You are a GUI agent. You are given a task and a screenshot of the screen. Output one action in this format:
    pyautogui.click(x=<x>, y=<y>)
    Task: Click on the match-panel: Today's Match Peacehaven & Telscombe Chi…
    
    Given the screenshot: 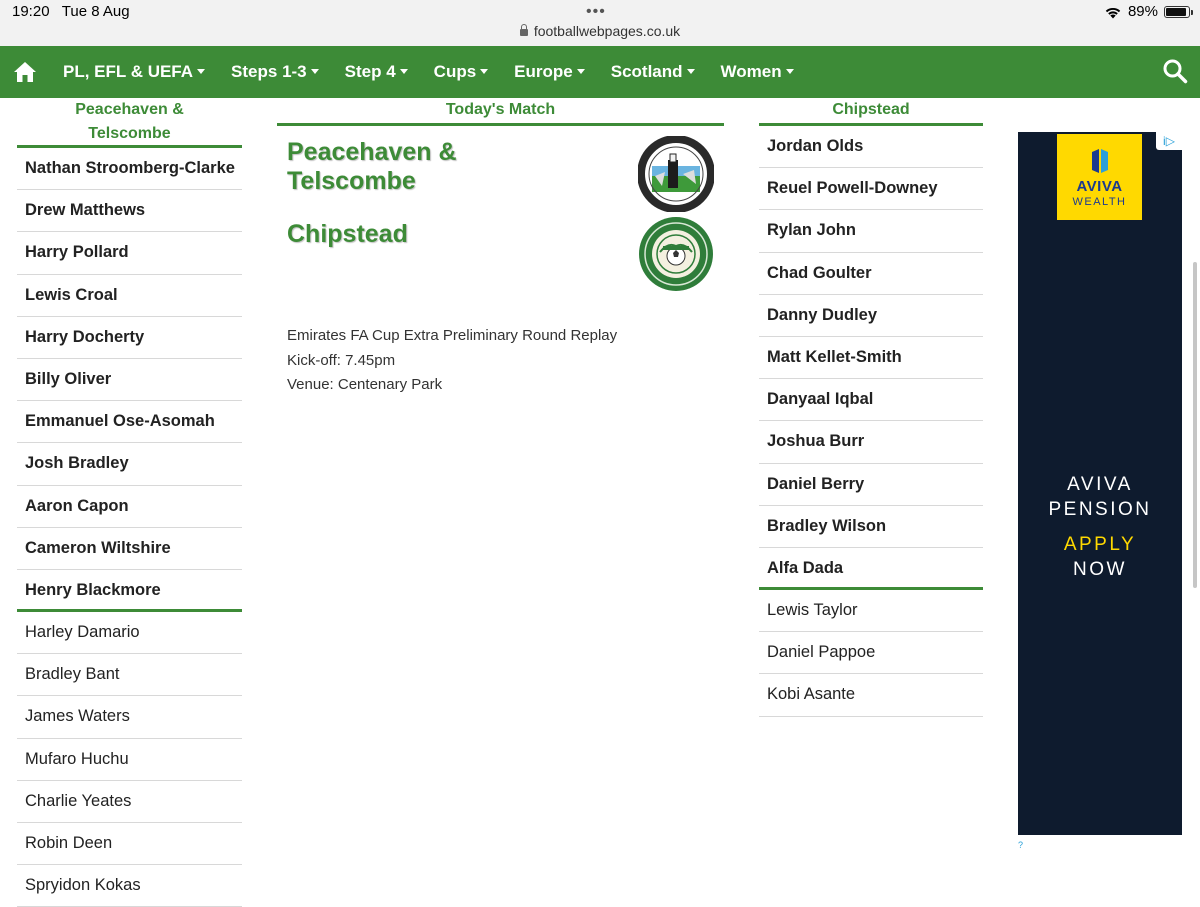 What is the action you would take?
    pyautogui.click(x=500, y=248)
    